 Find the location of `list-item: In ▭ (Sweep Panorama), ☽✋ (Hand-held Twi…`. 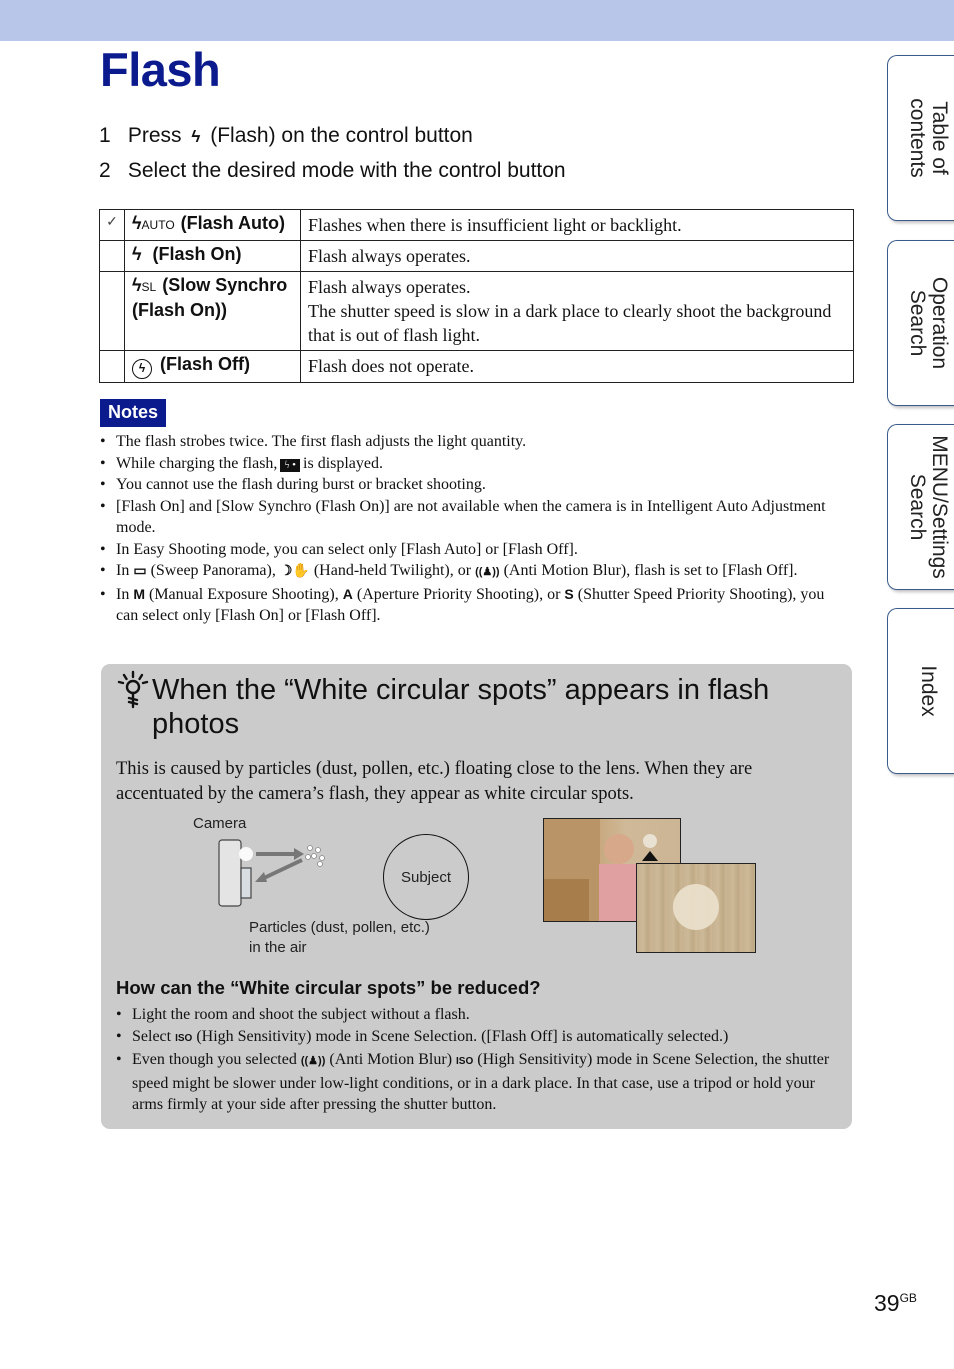

list-item: In ▭ (Sweep Panorama), ☽✋ (Hand-held Twi… is located at coordinates (470, 572).